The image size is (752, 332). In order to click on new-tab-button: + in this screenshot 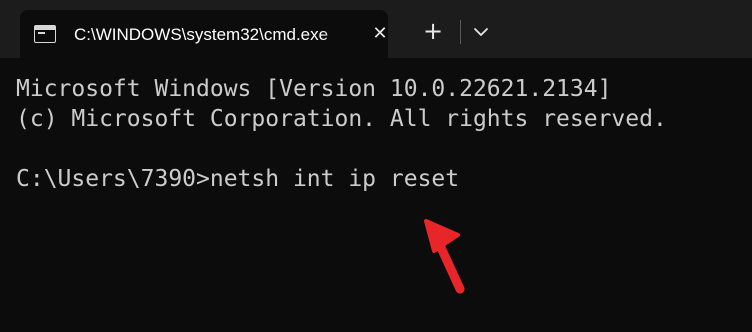, I will do `click(433, 31)`.